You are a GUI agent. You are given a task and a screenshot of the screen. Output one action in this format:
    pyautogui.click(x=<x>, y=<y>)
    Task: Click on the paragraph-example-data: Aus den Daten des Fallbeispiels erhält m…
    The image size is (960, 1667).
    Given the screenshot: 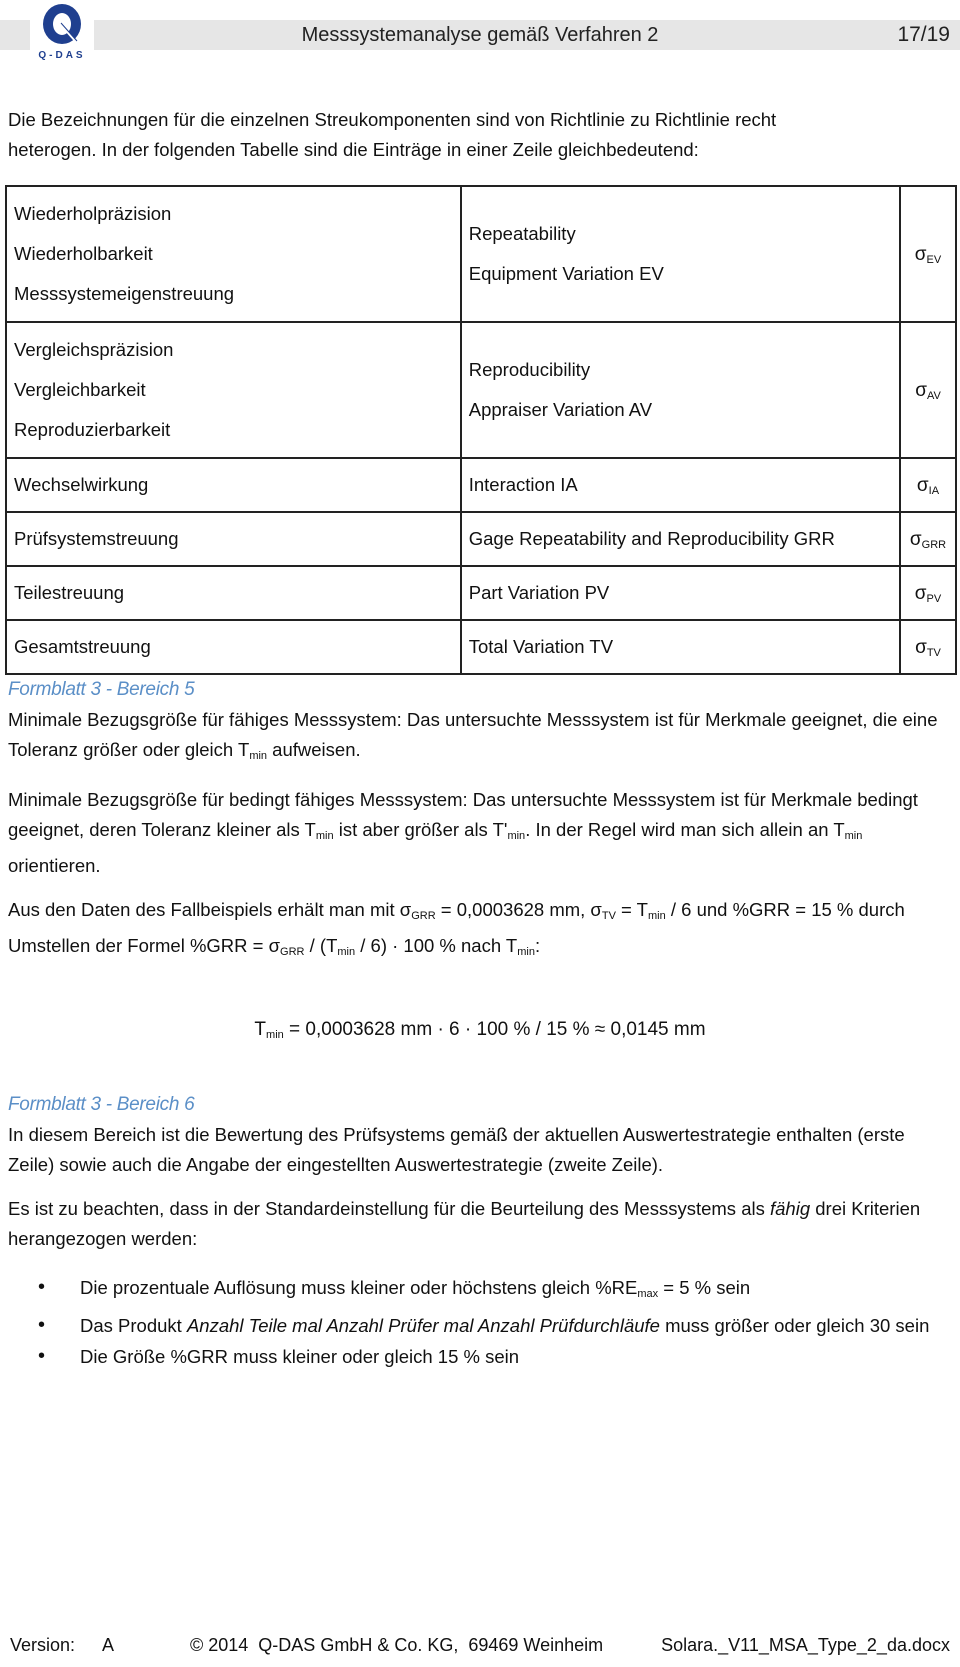 What is the action you would take?
    pyautogui.click(x=480, y=931)
    